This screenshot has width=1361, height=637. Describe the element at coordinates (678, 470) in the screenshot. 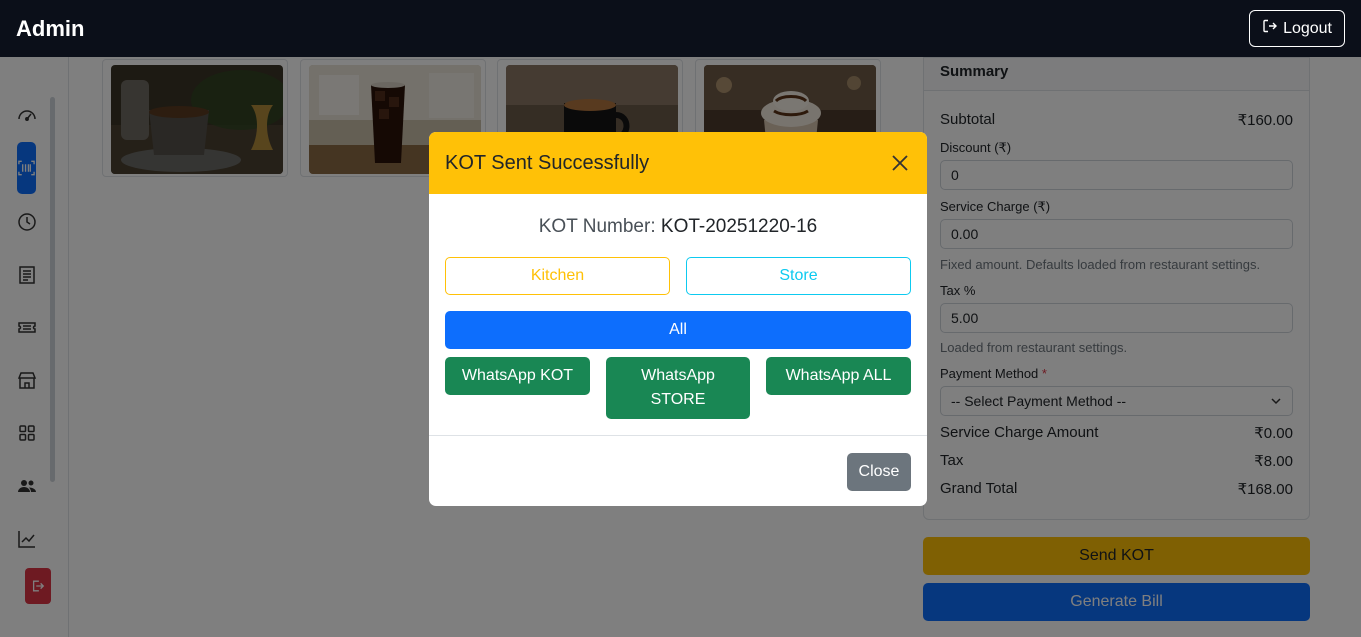

I see `modal-footer: Close` at that location.